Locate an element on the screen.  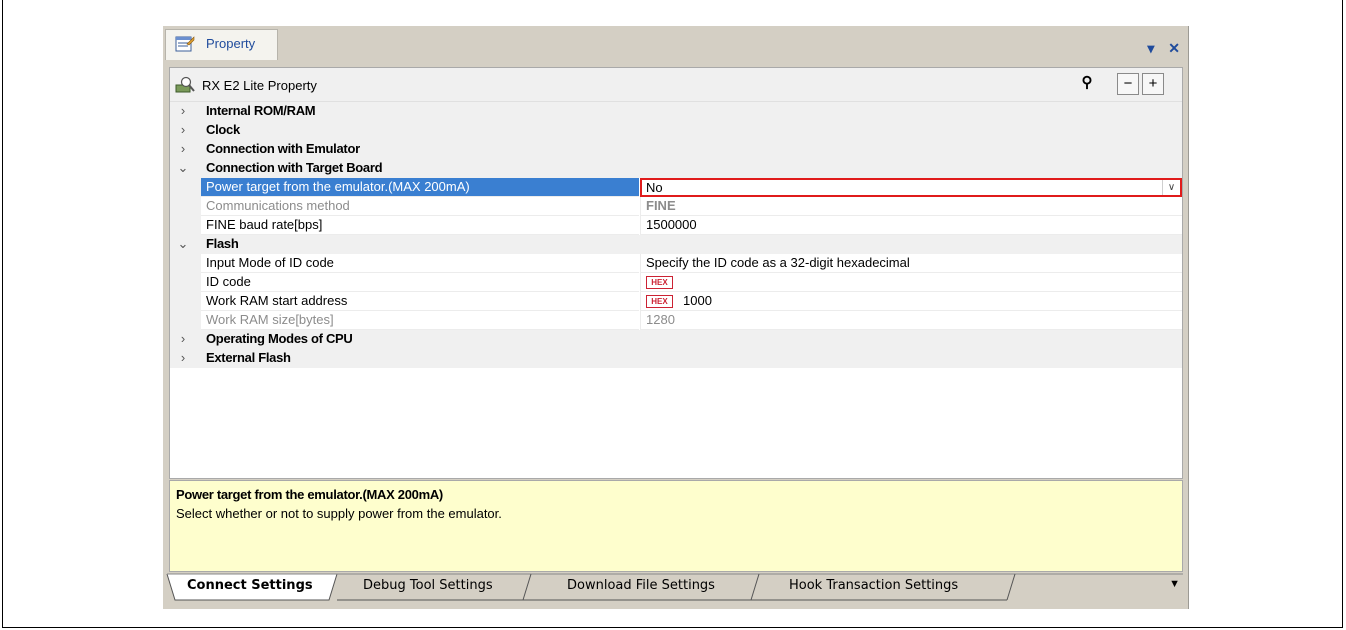
tab-hook-transaction-settings: Hook Transaction Settings is located at coordinates (873, 586).